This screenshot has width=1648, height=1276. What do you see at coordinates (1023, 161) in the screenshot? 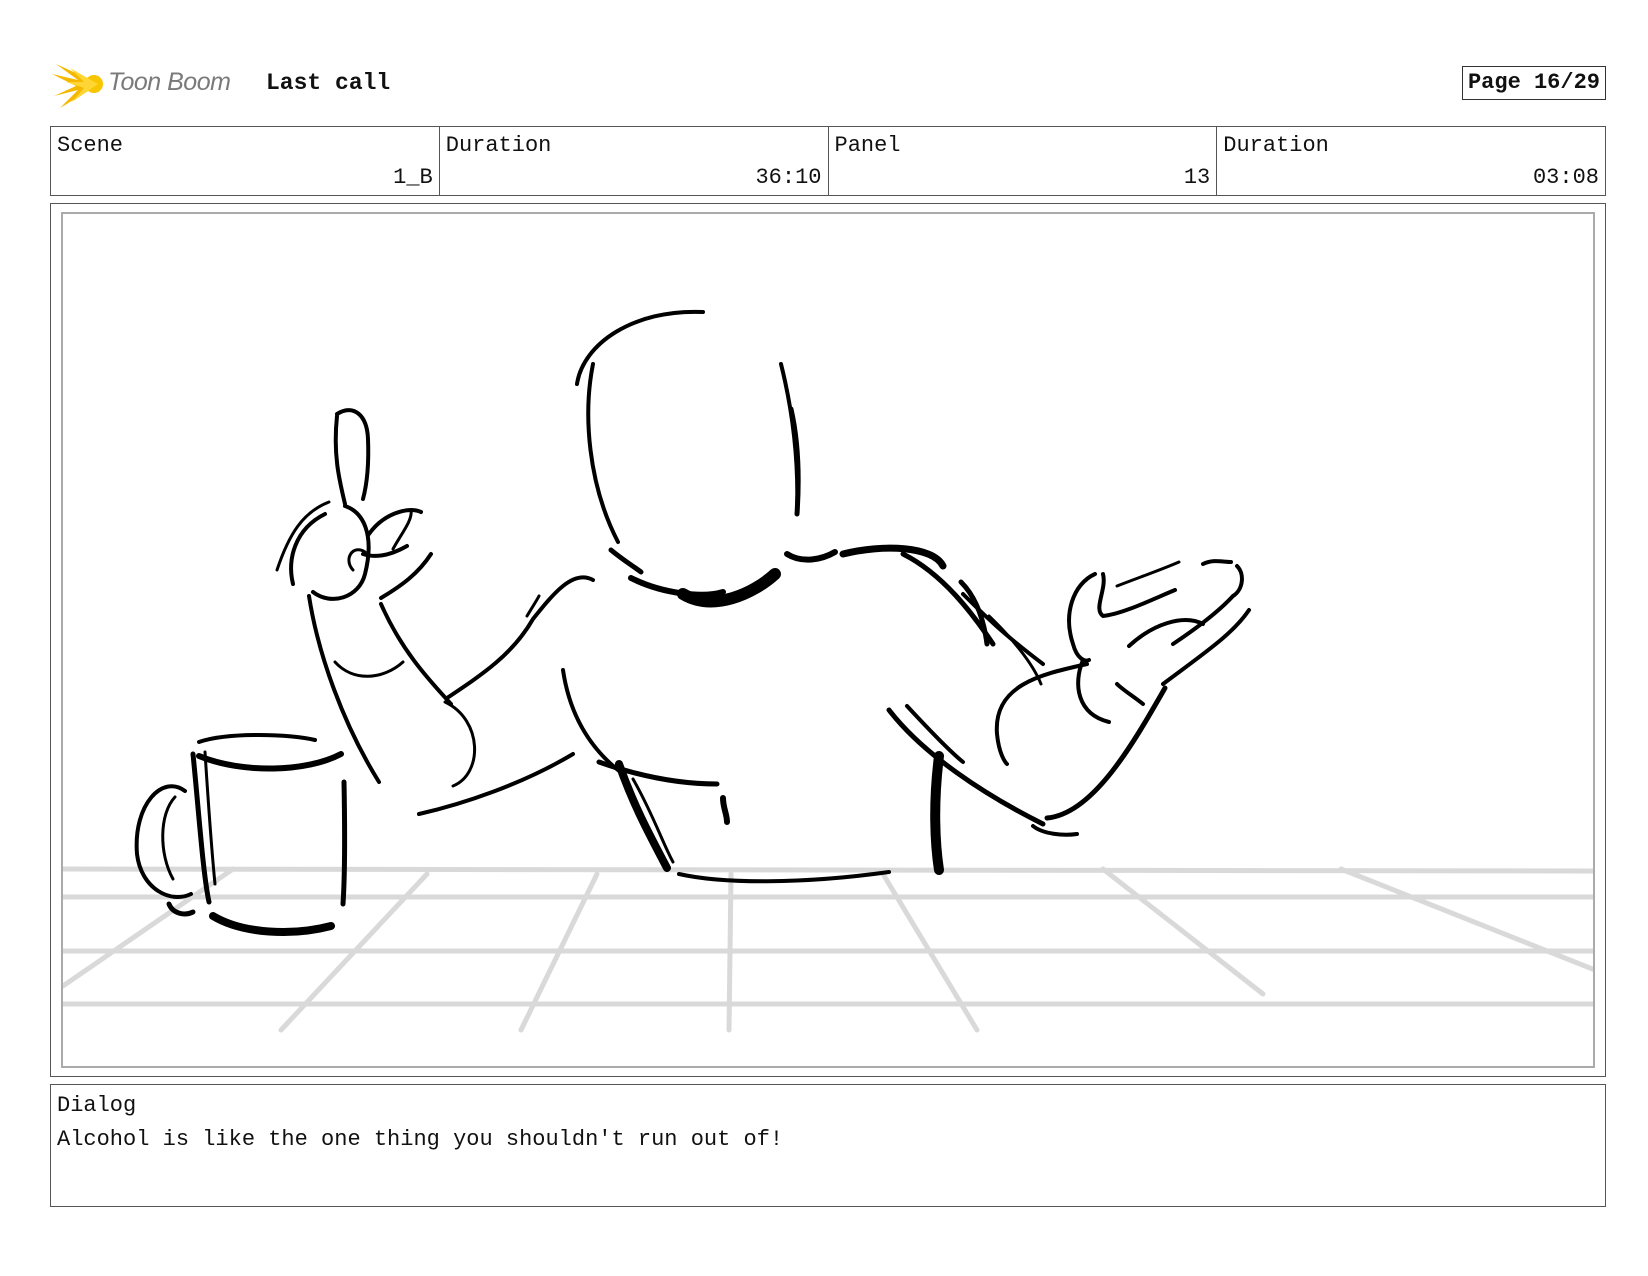
I see `panel-cell: Panel 13` at bounding box center [1023, 161].